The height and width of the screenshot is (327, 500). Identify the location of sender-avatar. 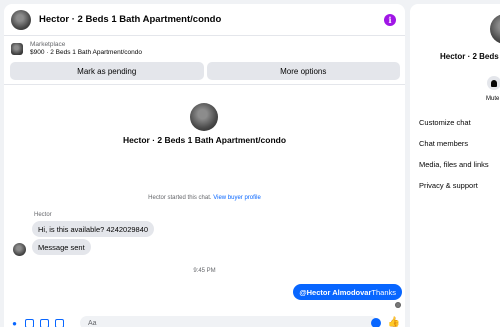
(19, 249).